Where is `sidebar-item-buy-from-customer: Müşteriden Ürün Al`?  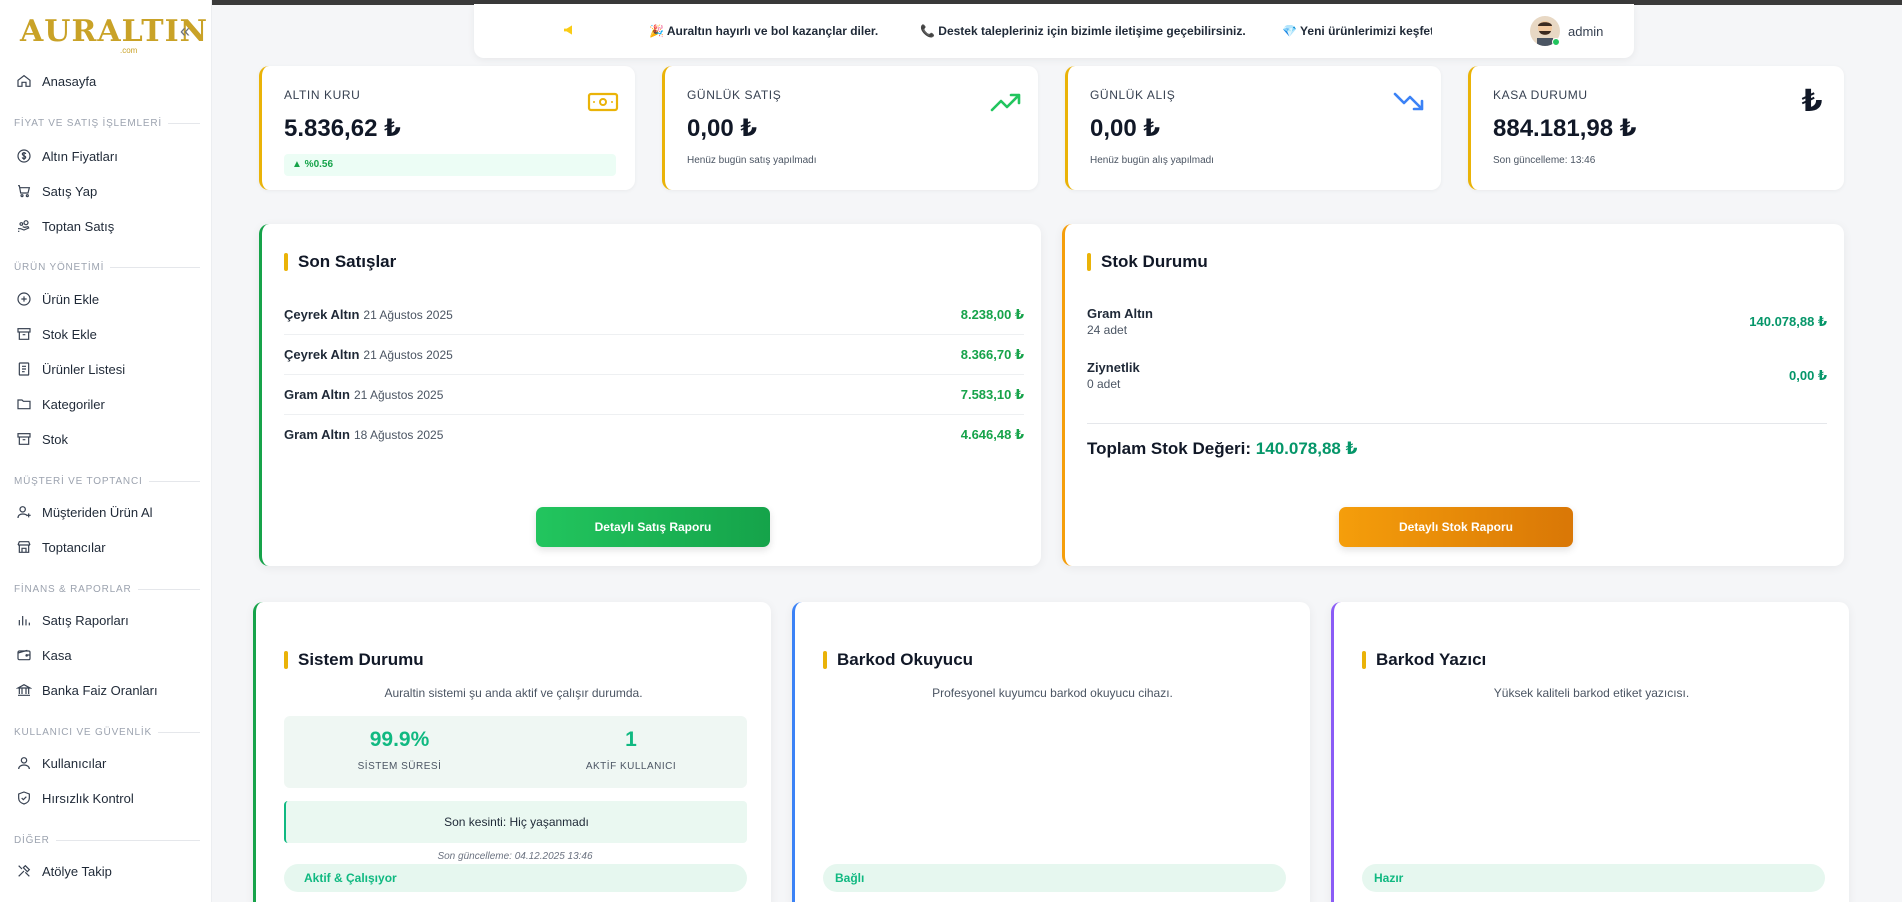 sidebar-item-buy-from-customer: Müşteriden Ürün Al is located at coordinates (84, 512).